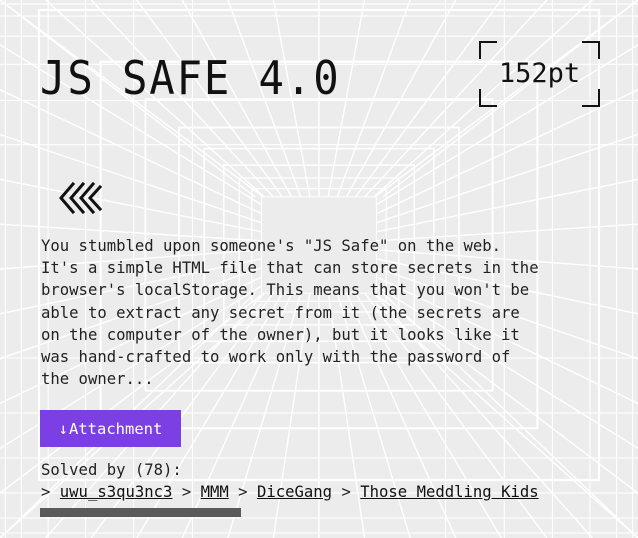  What do you see at coordinates (449, 492) in the screenshot?
I see `solver-link: Those Meddling Kids` at bounding box center [449, 492].